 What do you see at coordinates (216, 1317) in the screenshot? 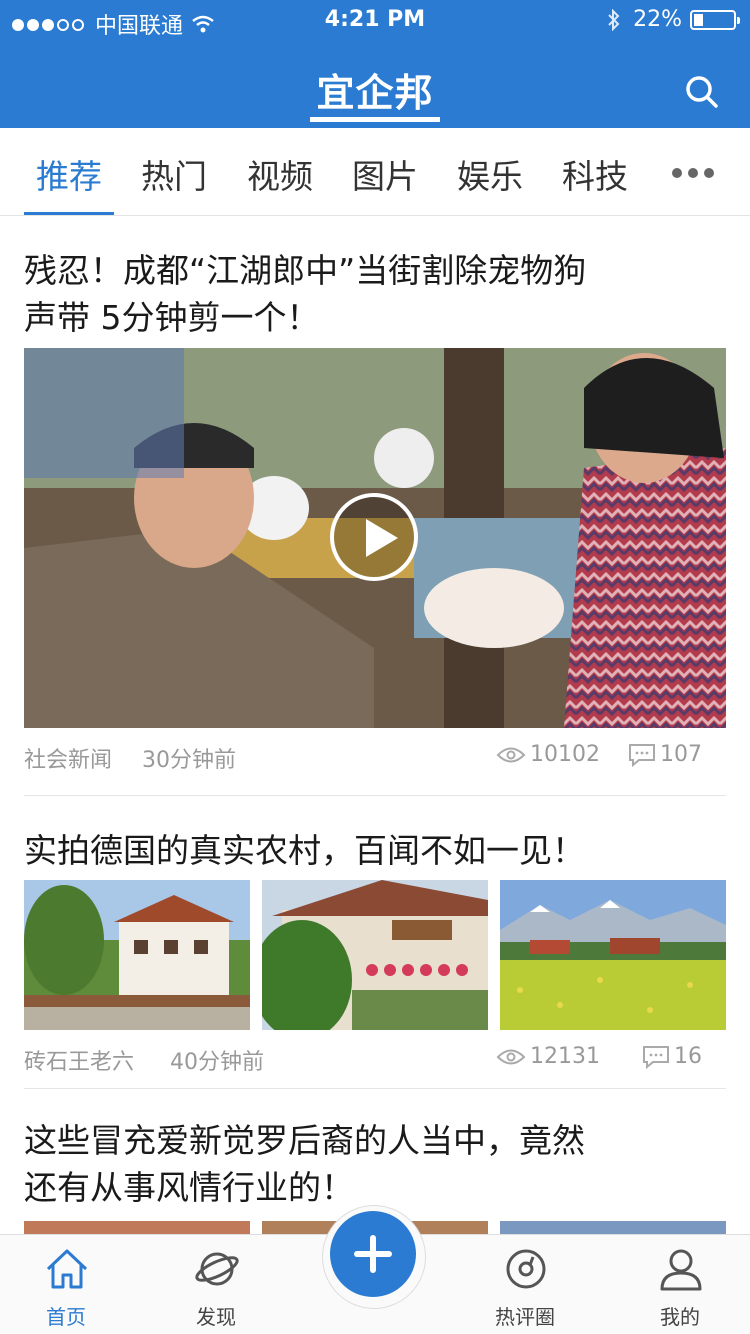
I see `nav-discover-label: 发现` at bounding box center [216, 1317].